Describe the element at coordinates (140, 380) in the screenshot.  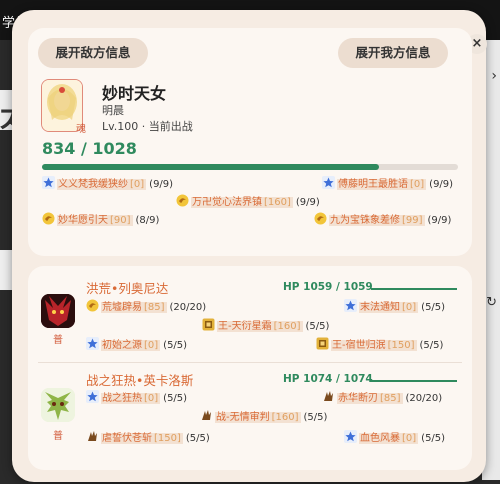
I see `monster-name: 战之狂热•英卡洛斯` at that location.